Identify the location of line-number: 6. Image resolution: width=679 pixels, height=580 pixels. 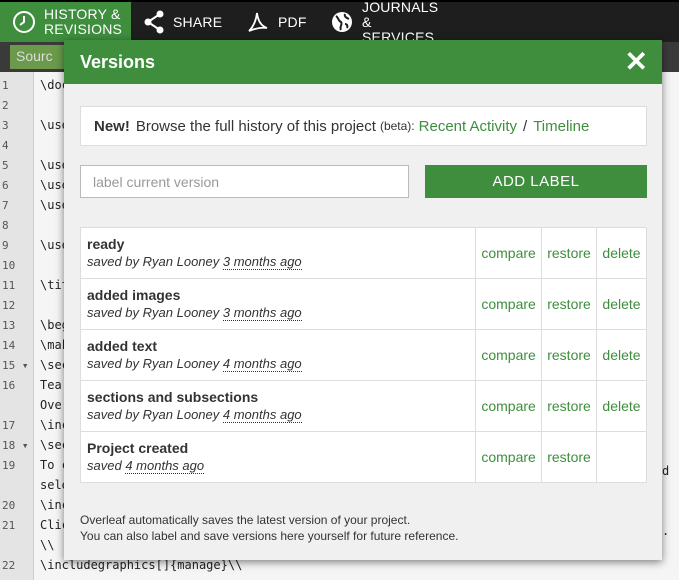
(5, 185).